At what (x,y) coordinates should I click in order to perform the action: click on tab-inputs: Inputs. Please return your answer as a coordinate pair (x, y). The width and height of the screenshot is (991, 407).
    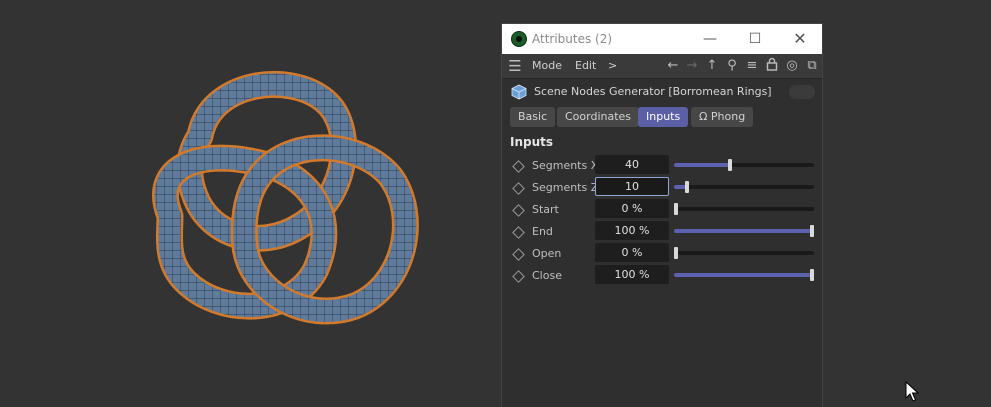
    Looking at the image, I should click on (663, 117).